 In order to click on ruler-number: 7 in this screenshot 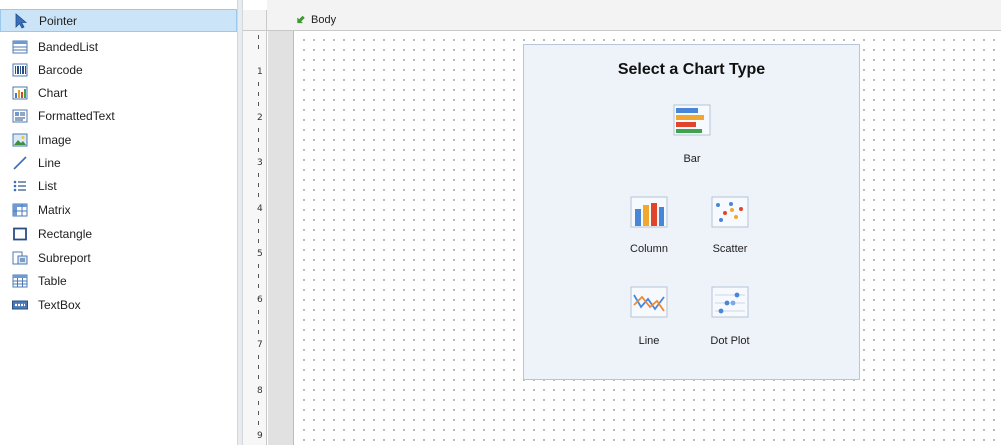, I will do `click(260, 345)`.